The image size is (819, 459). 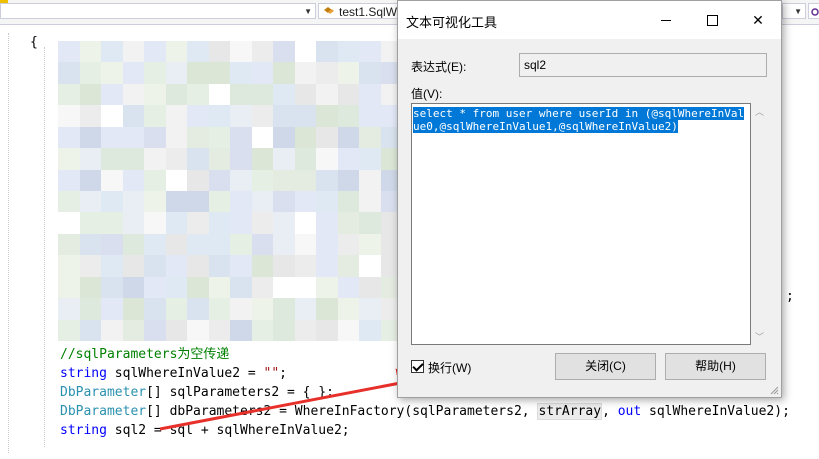 I want to click on close-window-button: ✕, so click(x=758, y=20).